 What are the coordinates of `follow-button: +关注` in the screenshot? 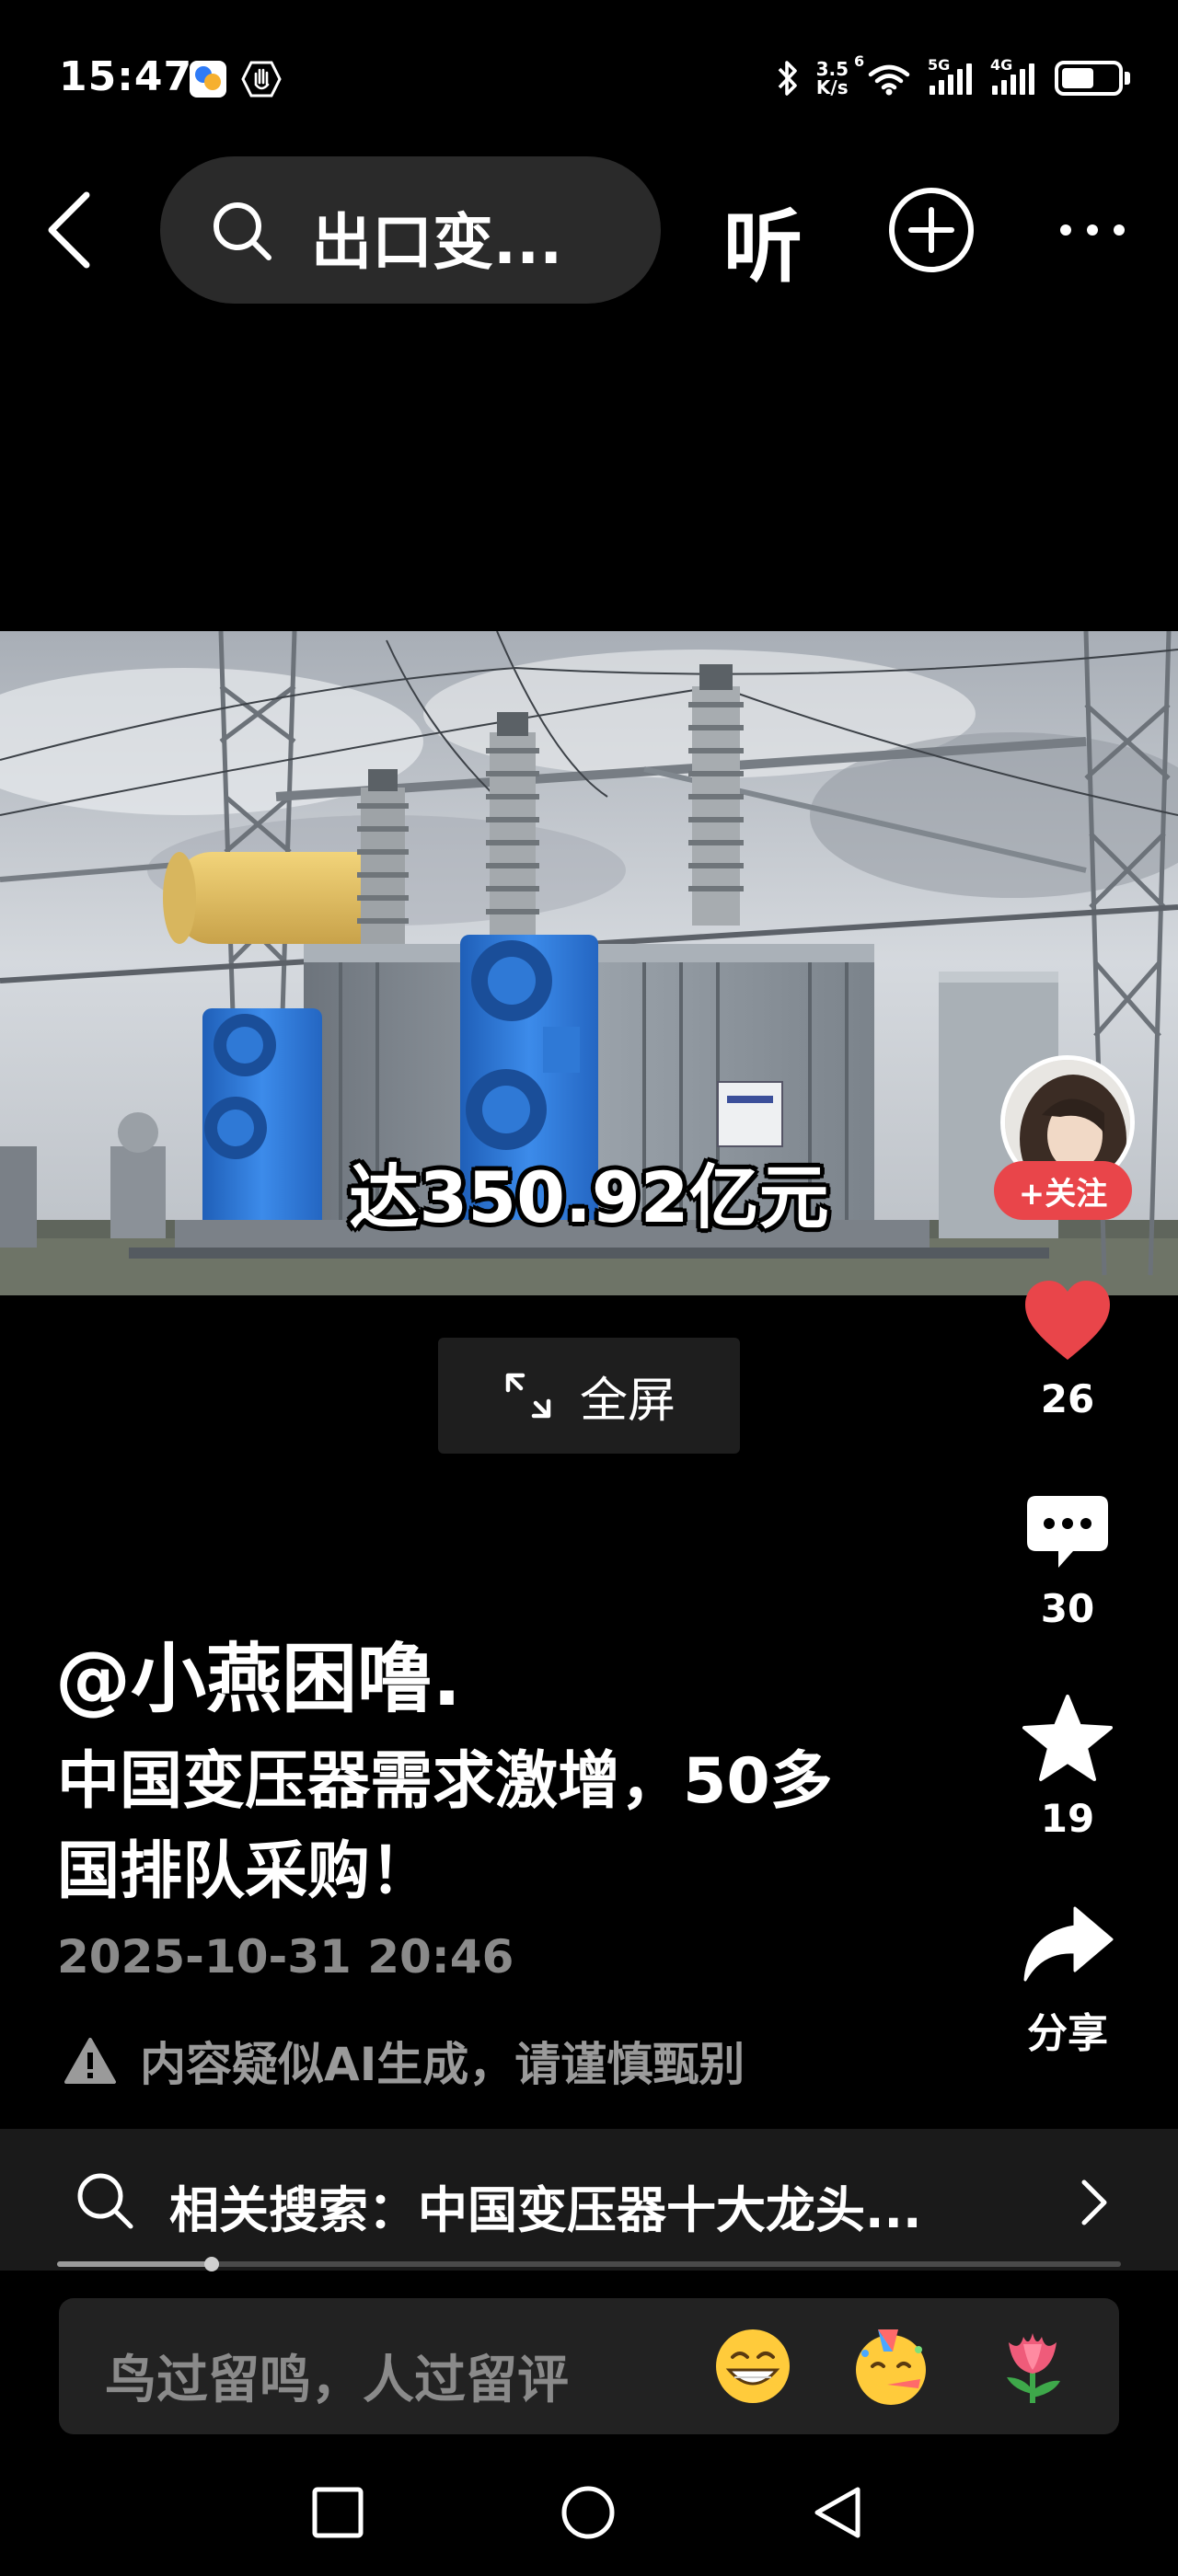 It's located at (1063, 1190).